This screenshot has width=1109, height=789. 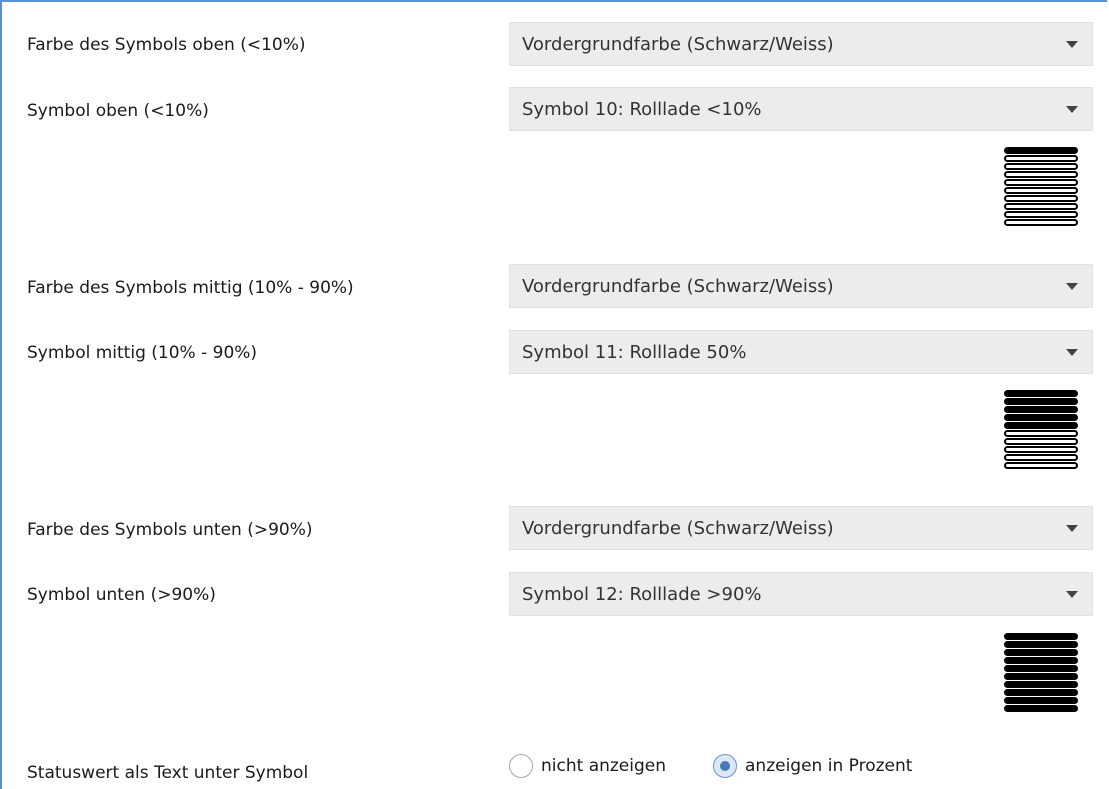 I want to click on shutter-closed-under-10-icon, so click(x=1041, y=187).